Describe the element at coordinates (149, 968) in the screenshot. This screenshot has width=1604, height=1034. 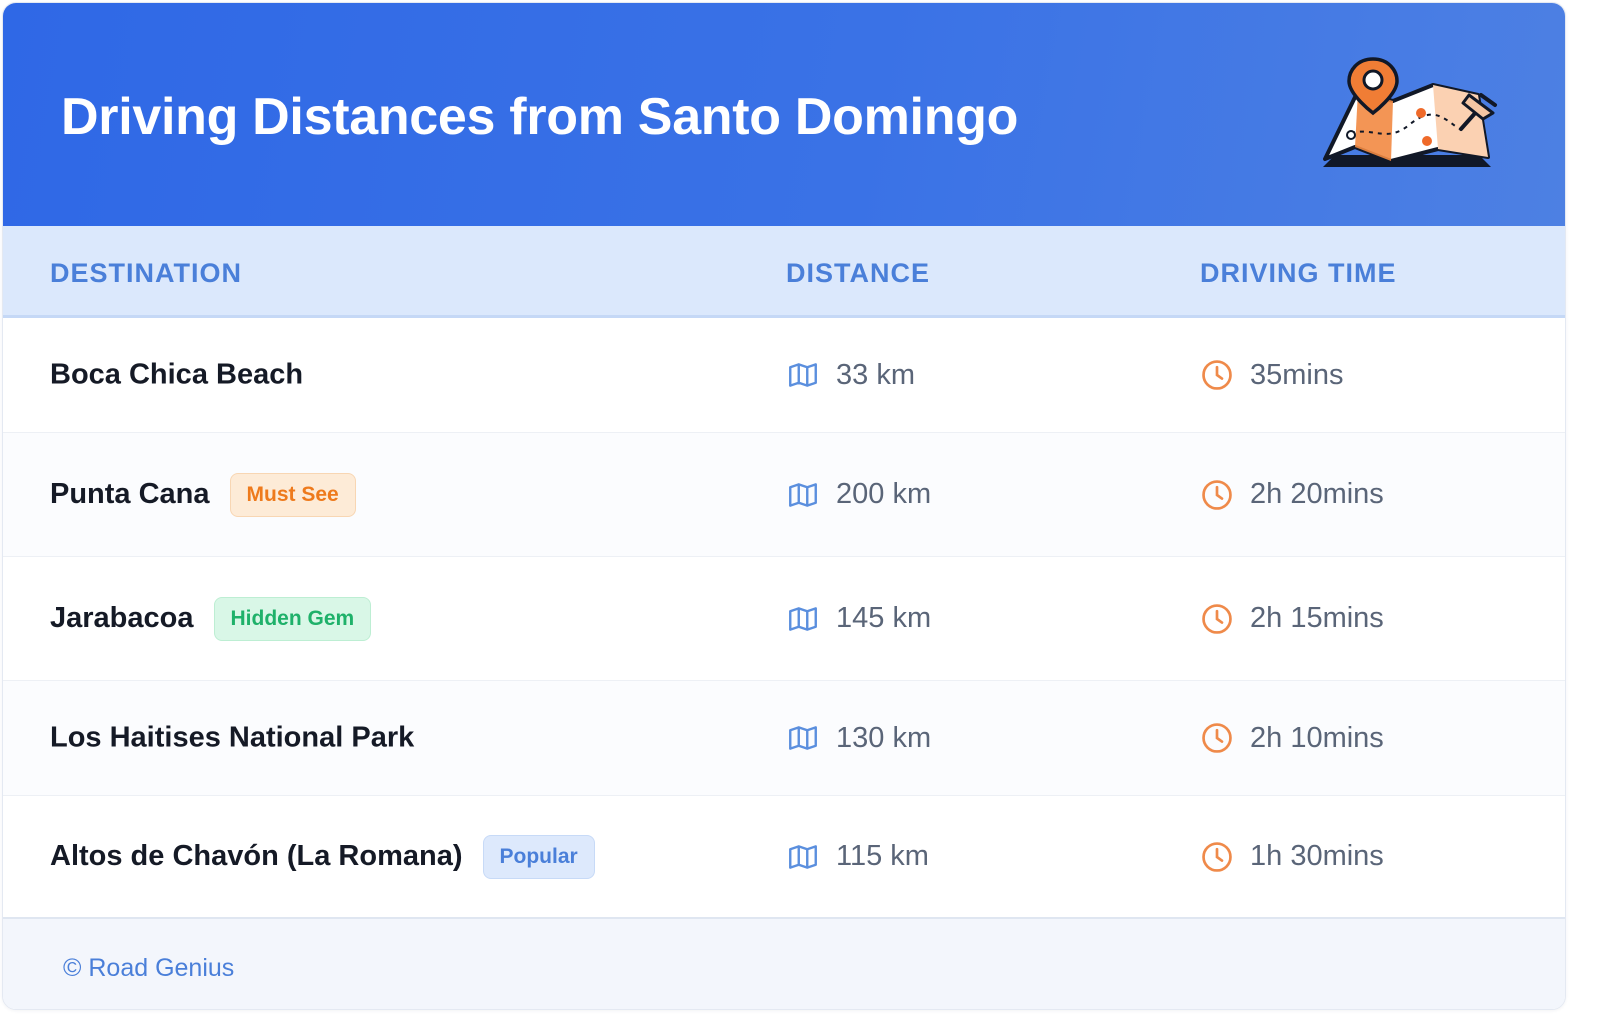
I see `copyright-text: © Road Genius` at that location.